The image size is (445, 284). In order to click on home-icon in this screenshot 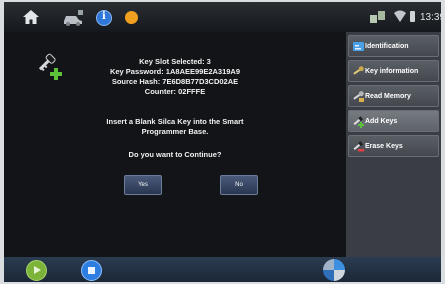, I will do `click(31, 17)`.